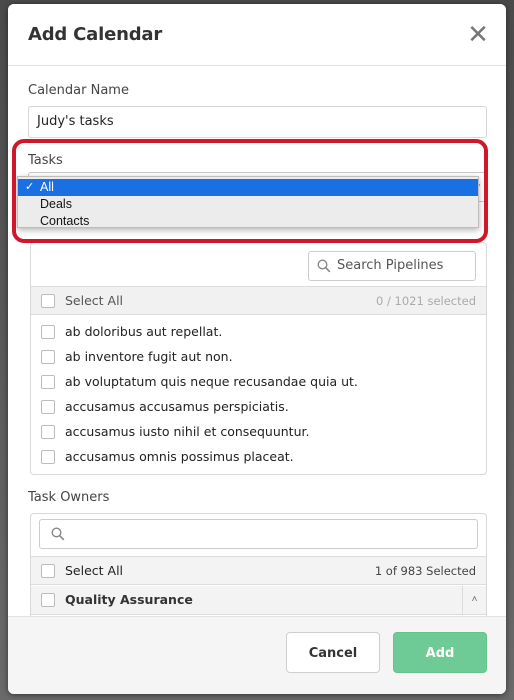 The image size is (514, 700). I want to click on pipelines-search-placeholder: Search Pipelines, so click(390, 265).